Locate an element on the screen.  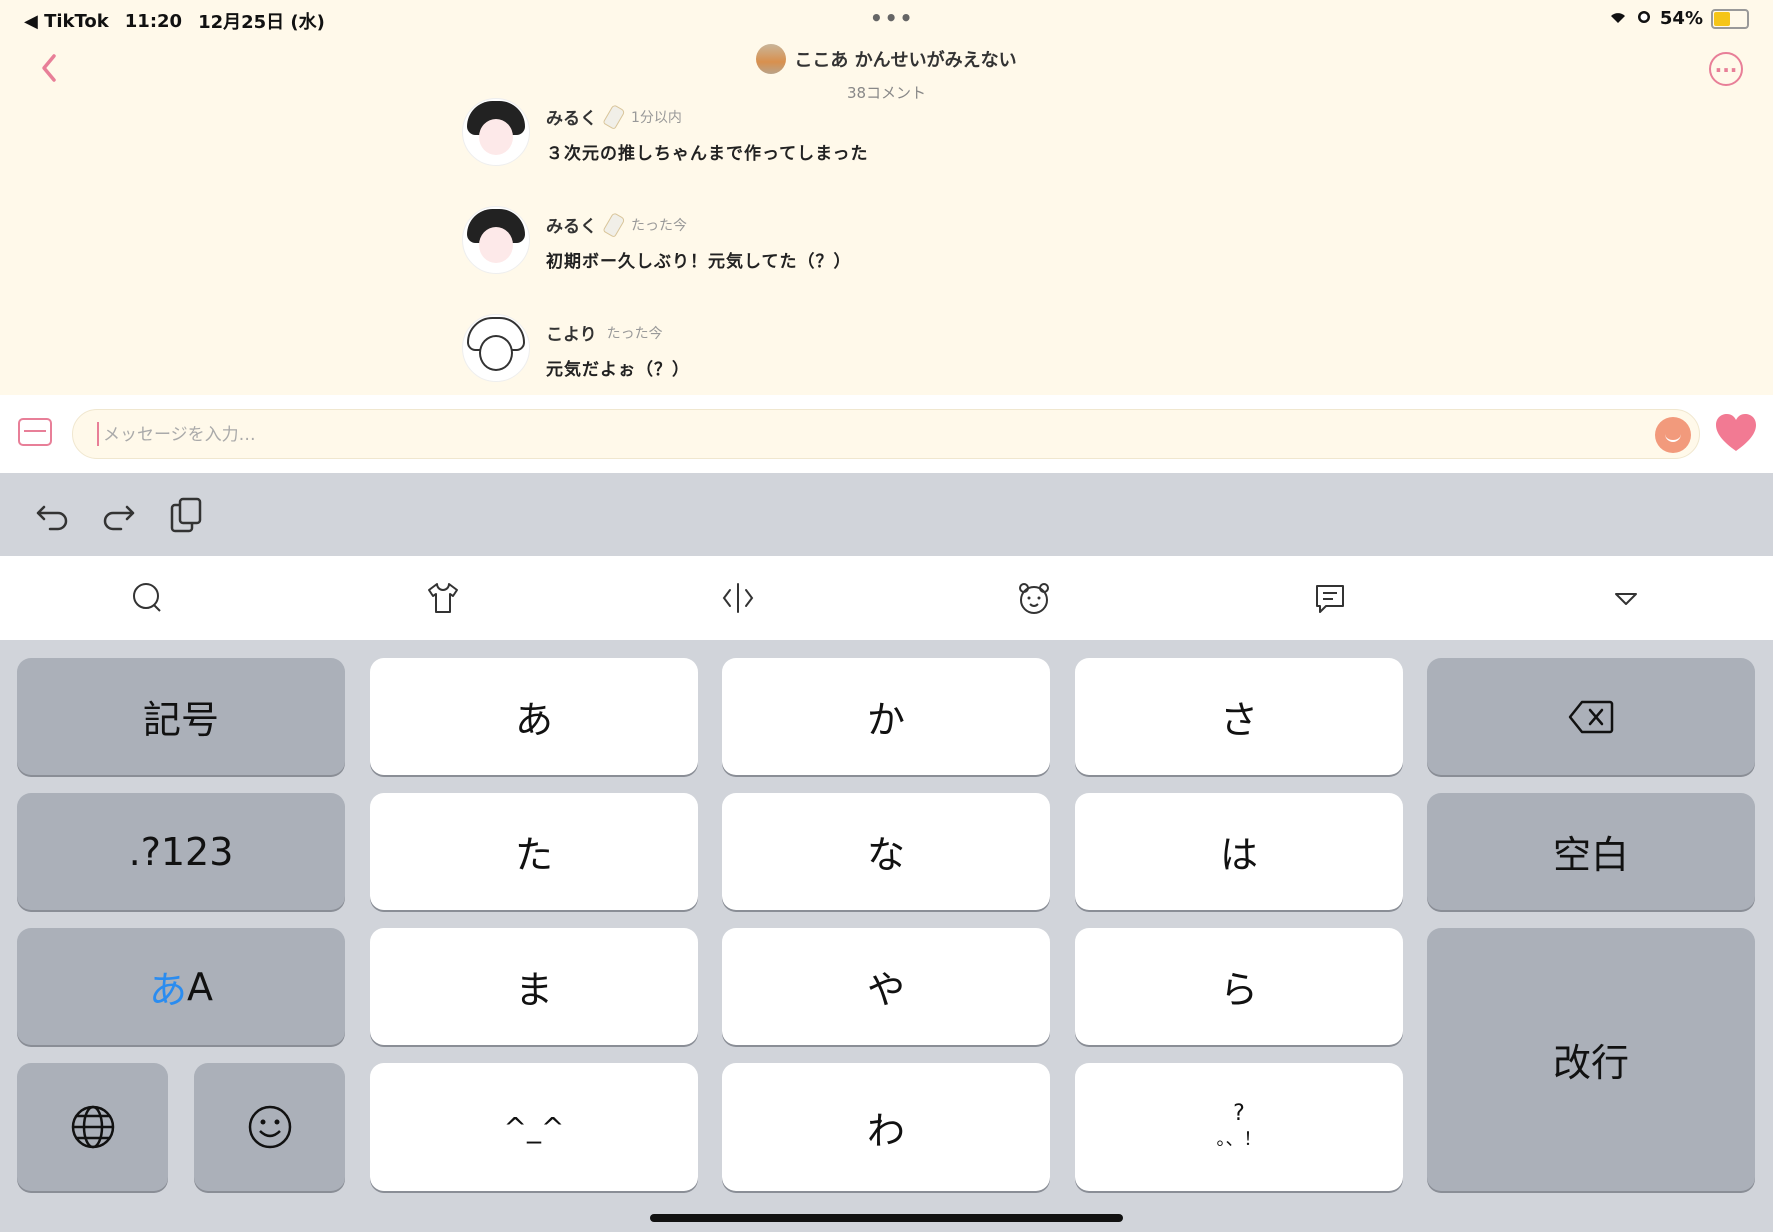
number-mode-key: .?123 is located at coordinates (181, 851).